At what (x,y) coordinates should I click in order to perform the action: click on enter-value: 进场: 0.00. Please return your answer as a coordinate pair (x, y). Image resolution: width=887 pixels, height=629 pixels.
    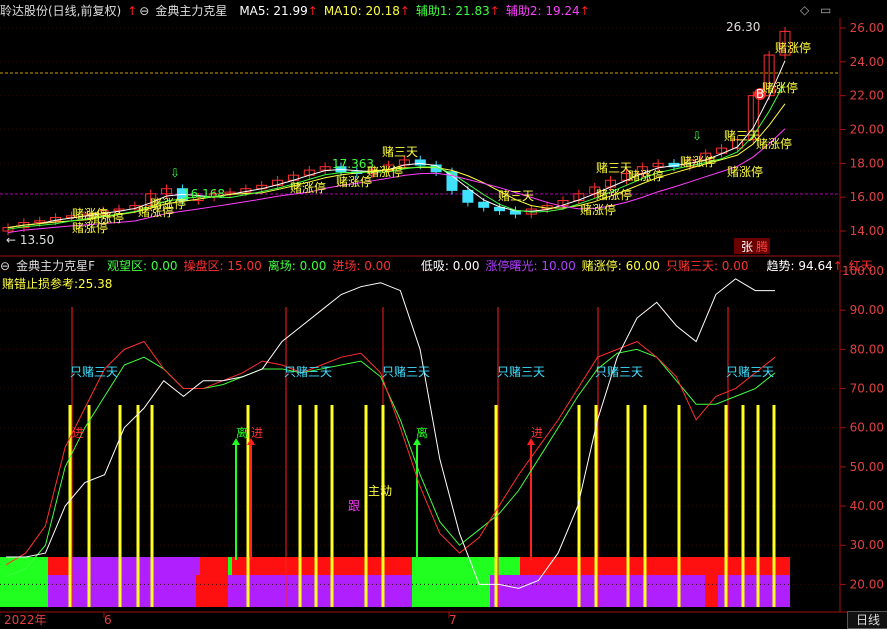
    Looking at the image, I should click on (361, 266).